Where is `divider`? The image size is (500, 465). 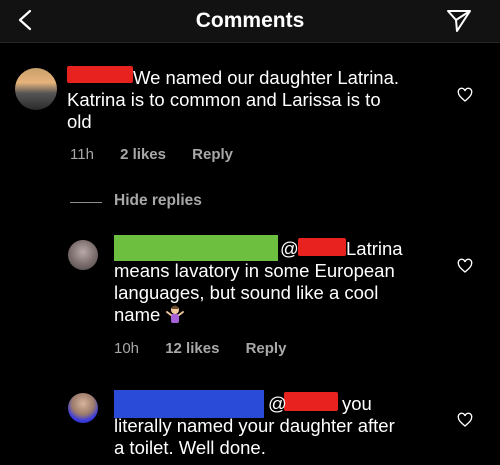 divider is located at coordinates (86, 202).